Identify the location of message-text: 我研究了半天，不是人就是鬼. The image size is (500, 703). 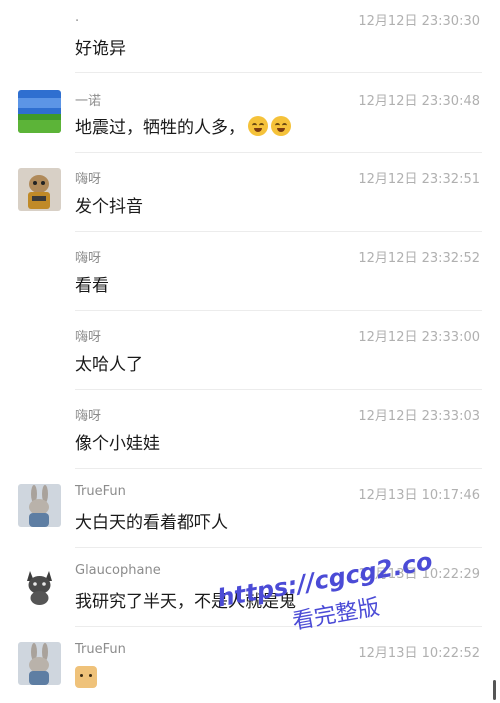
(185, 602).